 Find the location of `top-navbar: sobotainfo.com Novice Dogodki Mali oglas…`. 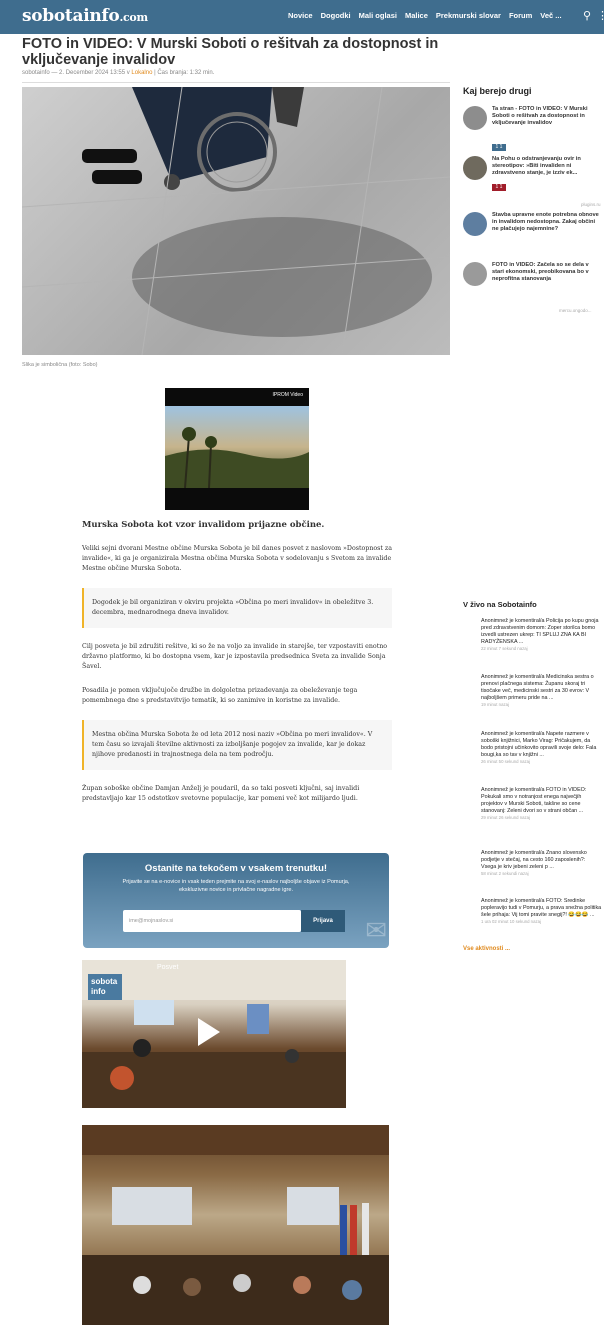

top-navbar: sobotainfo.com Novice Dogodki Mali oglas… is located at coordinates (302, 17).